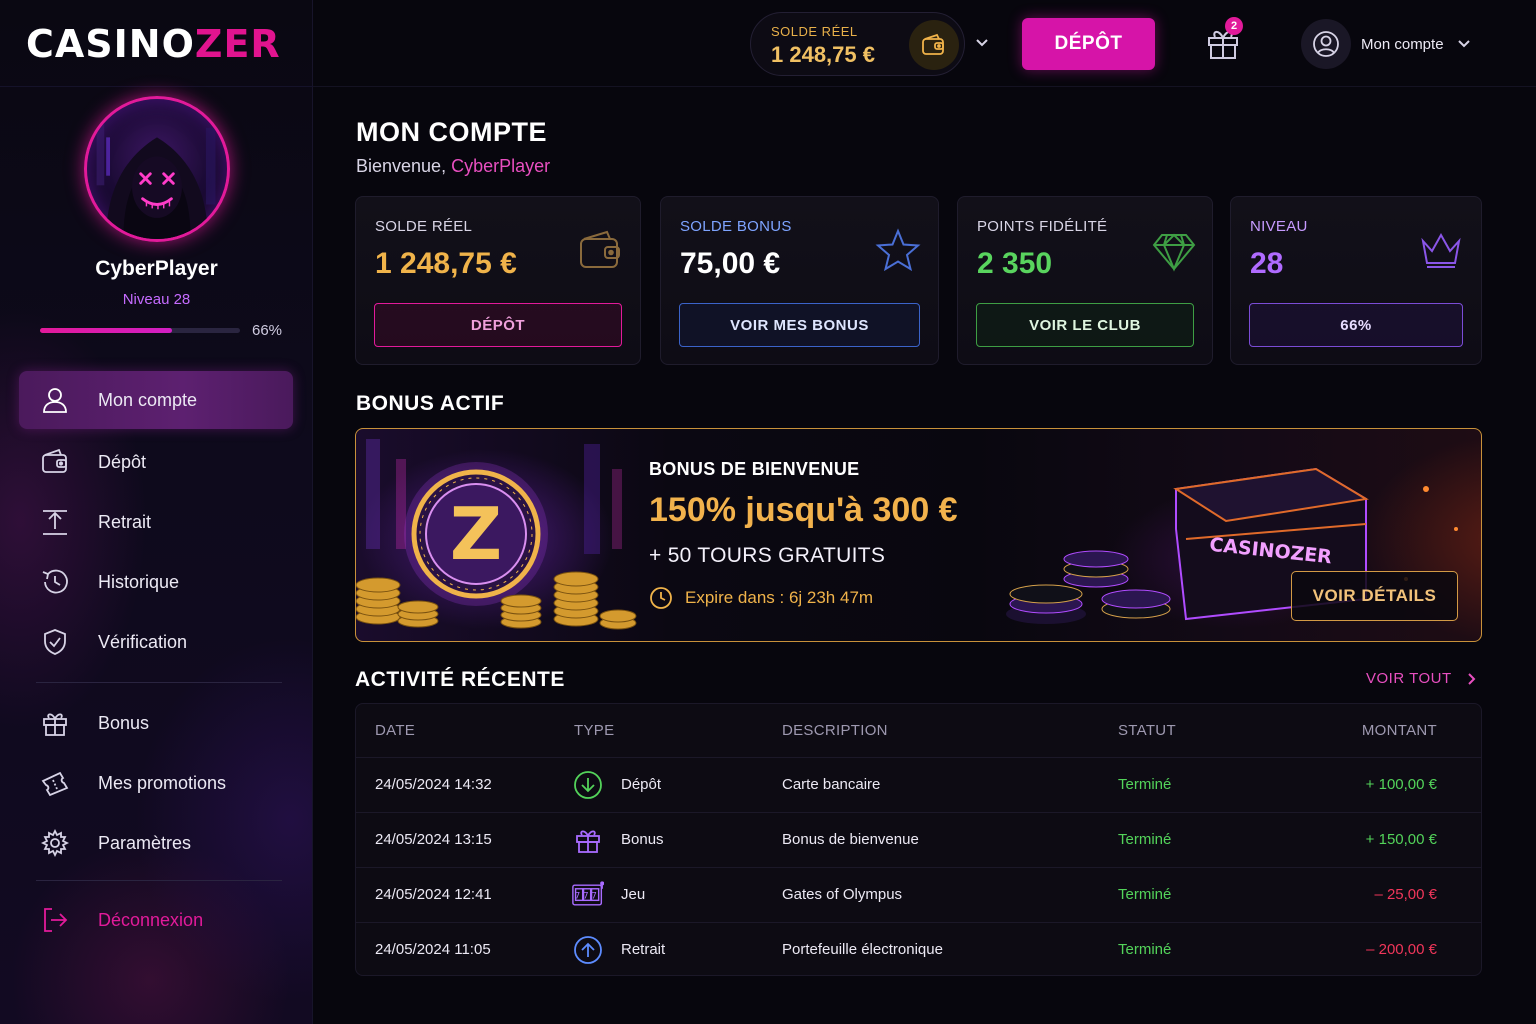  What do you see at coordinates (55, 522) in the screenshot?
I see `upload-icon` at bounding box center [55, 522].